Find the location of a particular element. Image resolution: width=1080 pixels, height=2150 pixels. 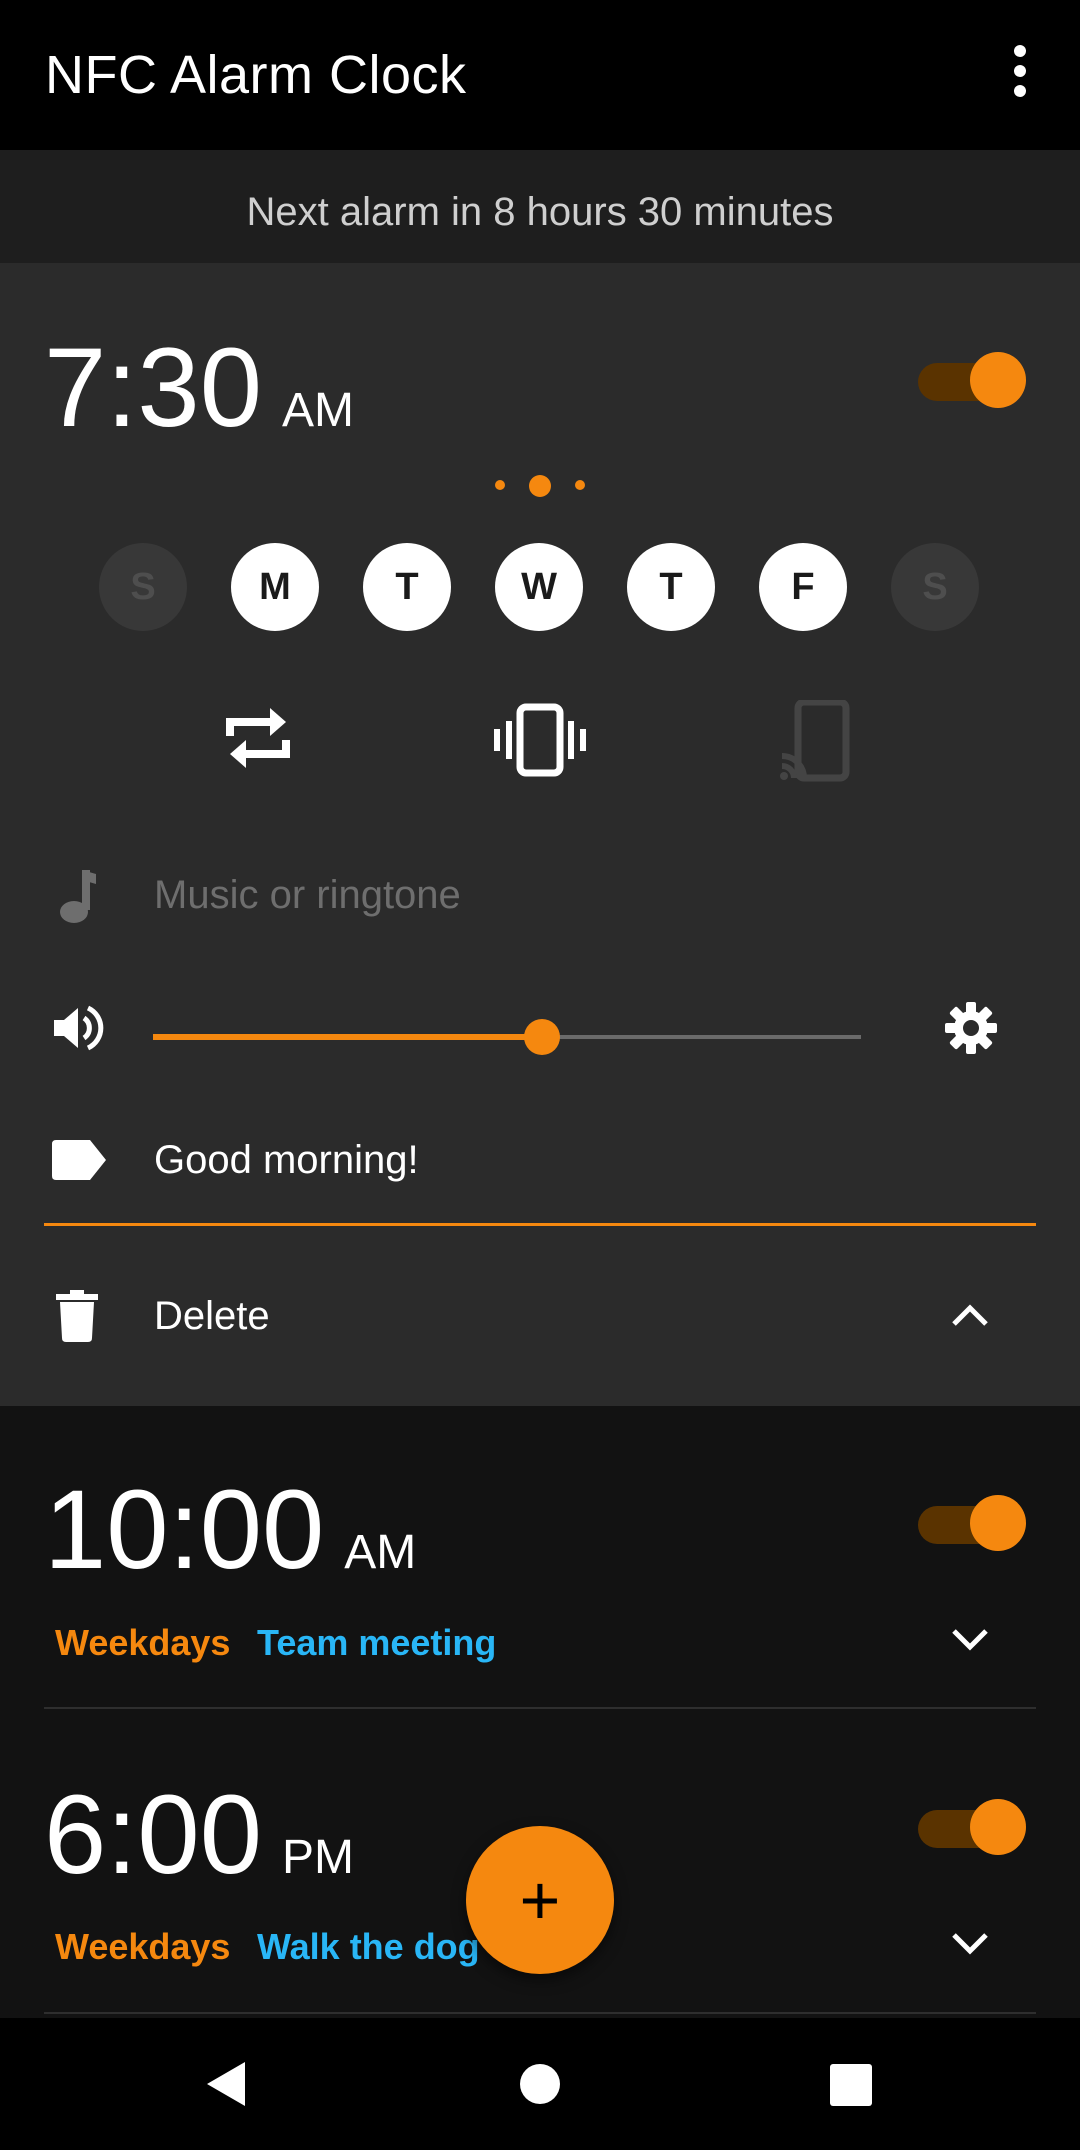

alarm-label-field: Good morning! is located at coordinates (286, 1160).